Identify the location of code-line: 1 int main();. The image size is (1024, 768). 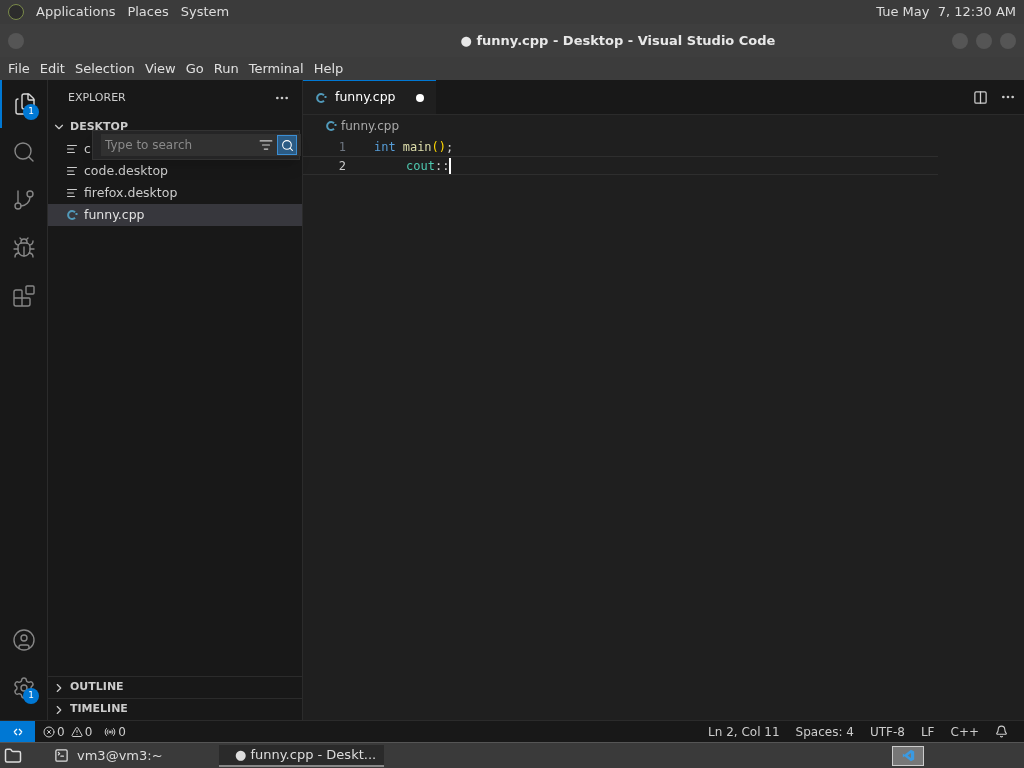
(620, 146).